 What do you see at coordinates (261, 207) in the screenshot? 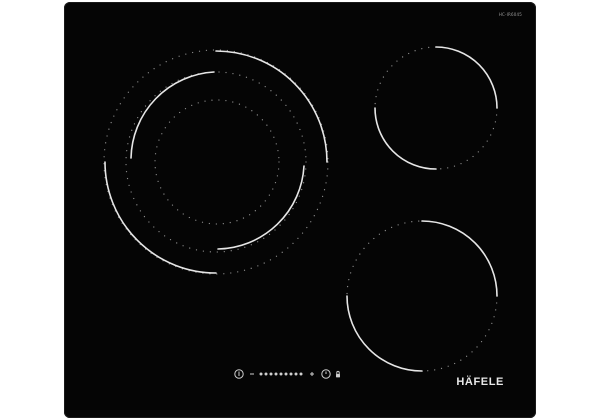
I see `large-zone-middle-right-arc` at bounding box center [261, 207].